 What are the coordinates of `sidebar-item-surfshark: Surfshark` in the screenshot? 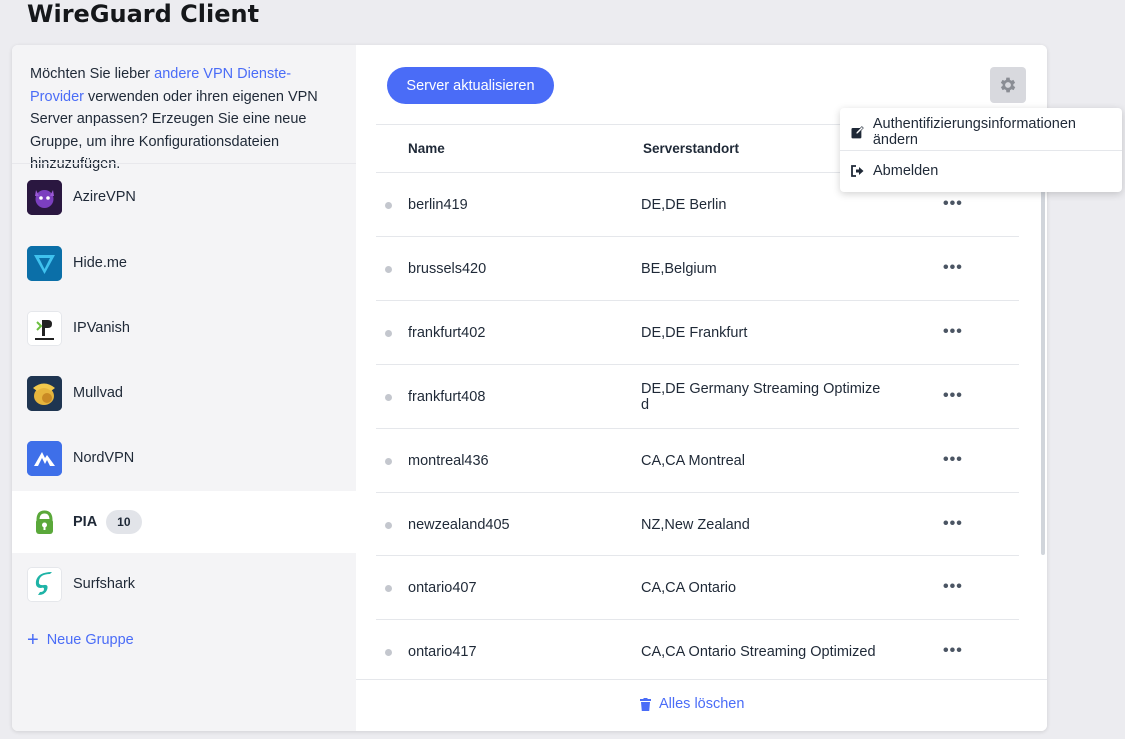 It's located at (184, 584).